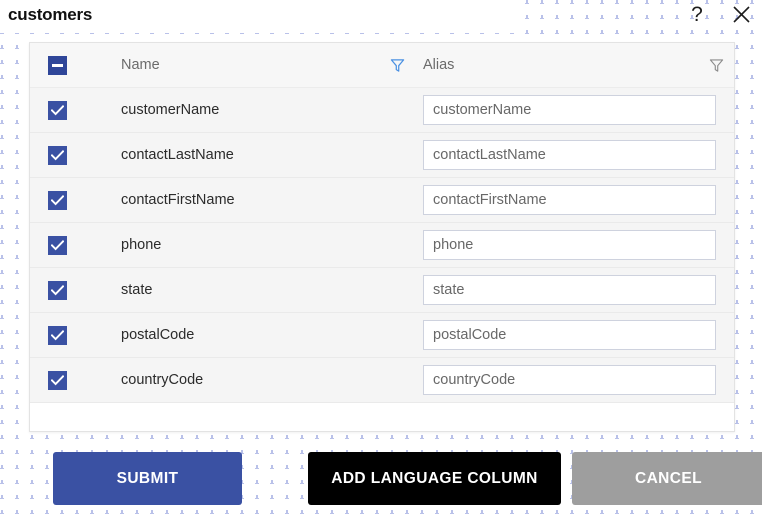 Image resolution: width=762 pixels, height=522 pixels. Describe the element at coordinates (382, 417) in the screenshot. I see `card-footer` at that location.